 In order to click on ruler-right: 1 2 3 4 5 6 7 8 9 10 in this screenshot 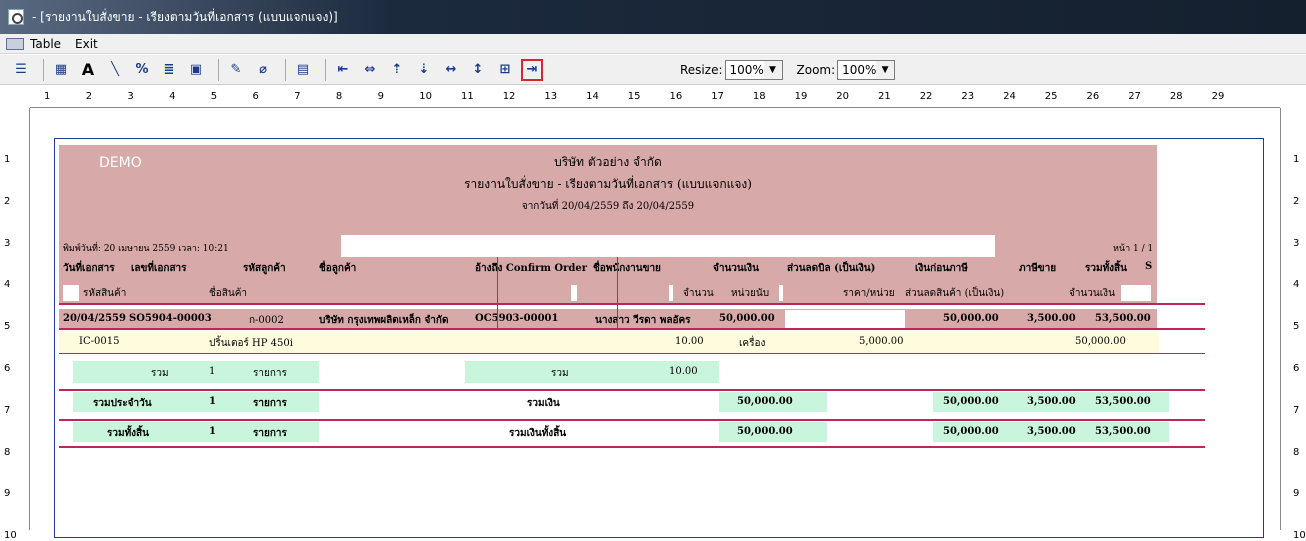, I will do `click(1293, 324)`.